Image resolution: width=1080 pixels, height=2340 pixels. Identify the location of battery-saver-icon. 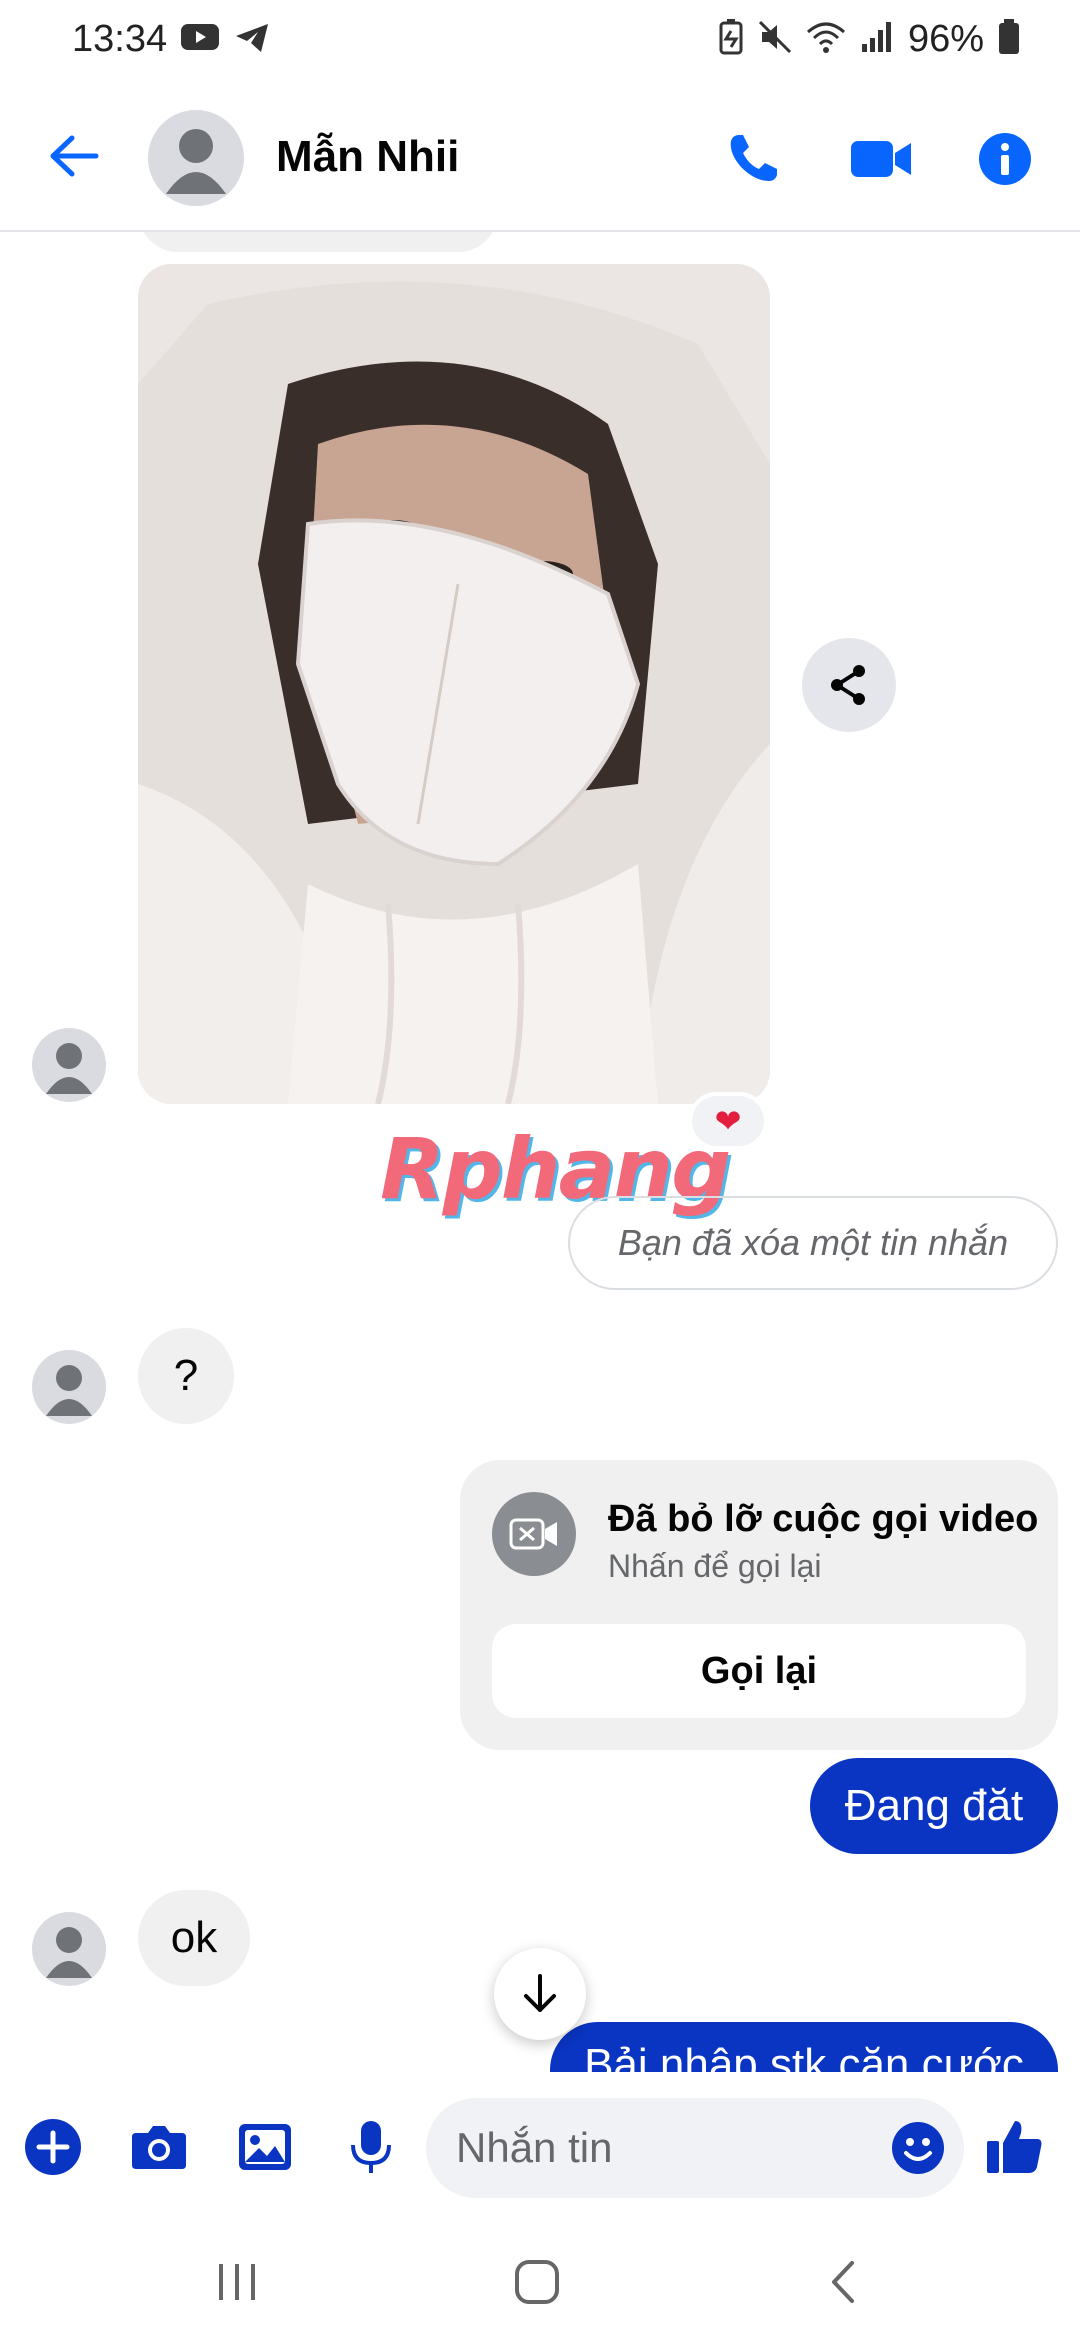
(731, 39).